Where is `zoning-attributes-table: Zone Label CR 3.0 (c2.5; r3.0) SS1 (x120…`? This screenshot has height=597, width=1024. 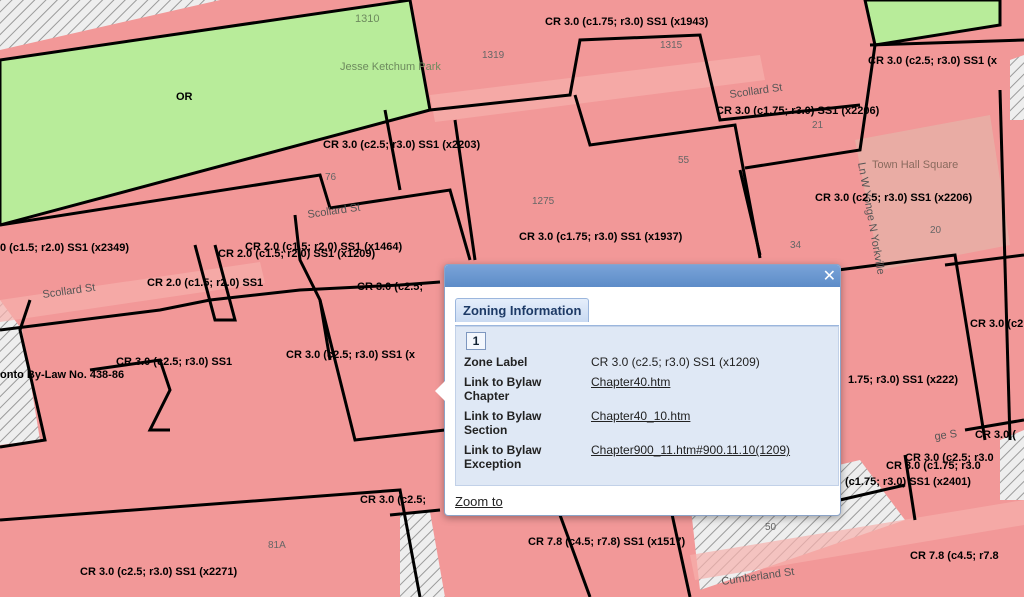 zoning-attributes-table: Zone Label CR 3.0 (c2.5; r3.0) SS1 (x120… is located at coordinates (642, 416).